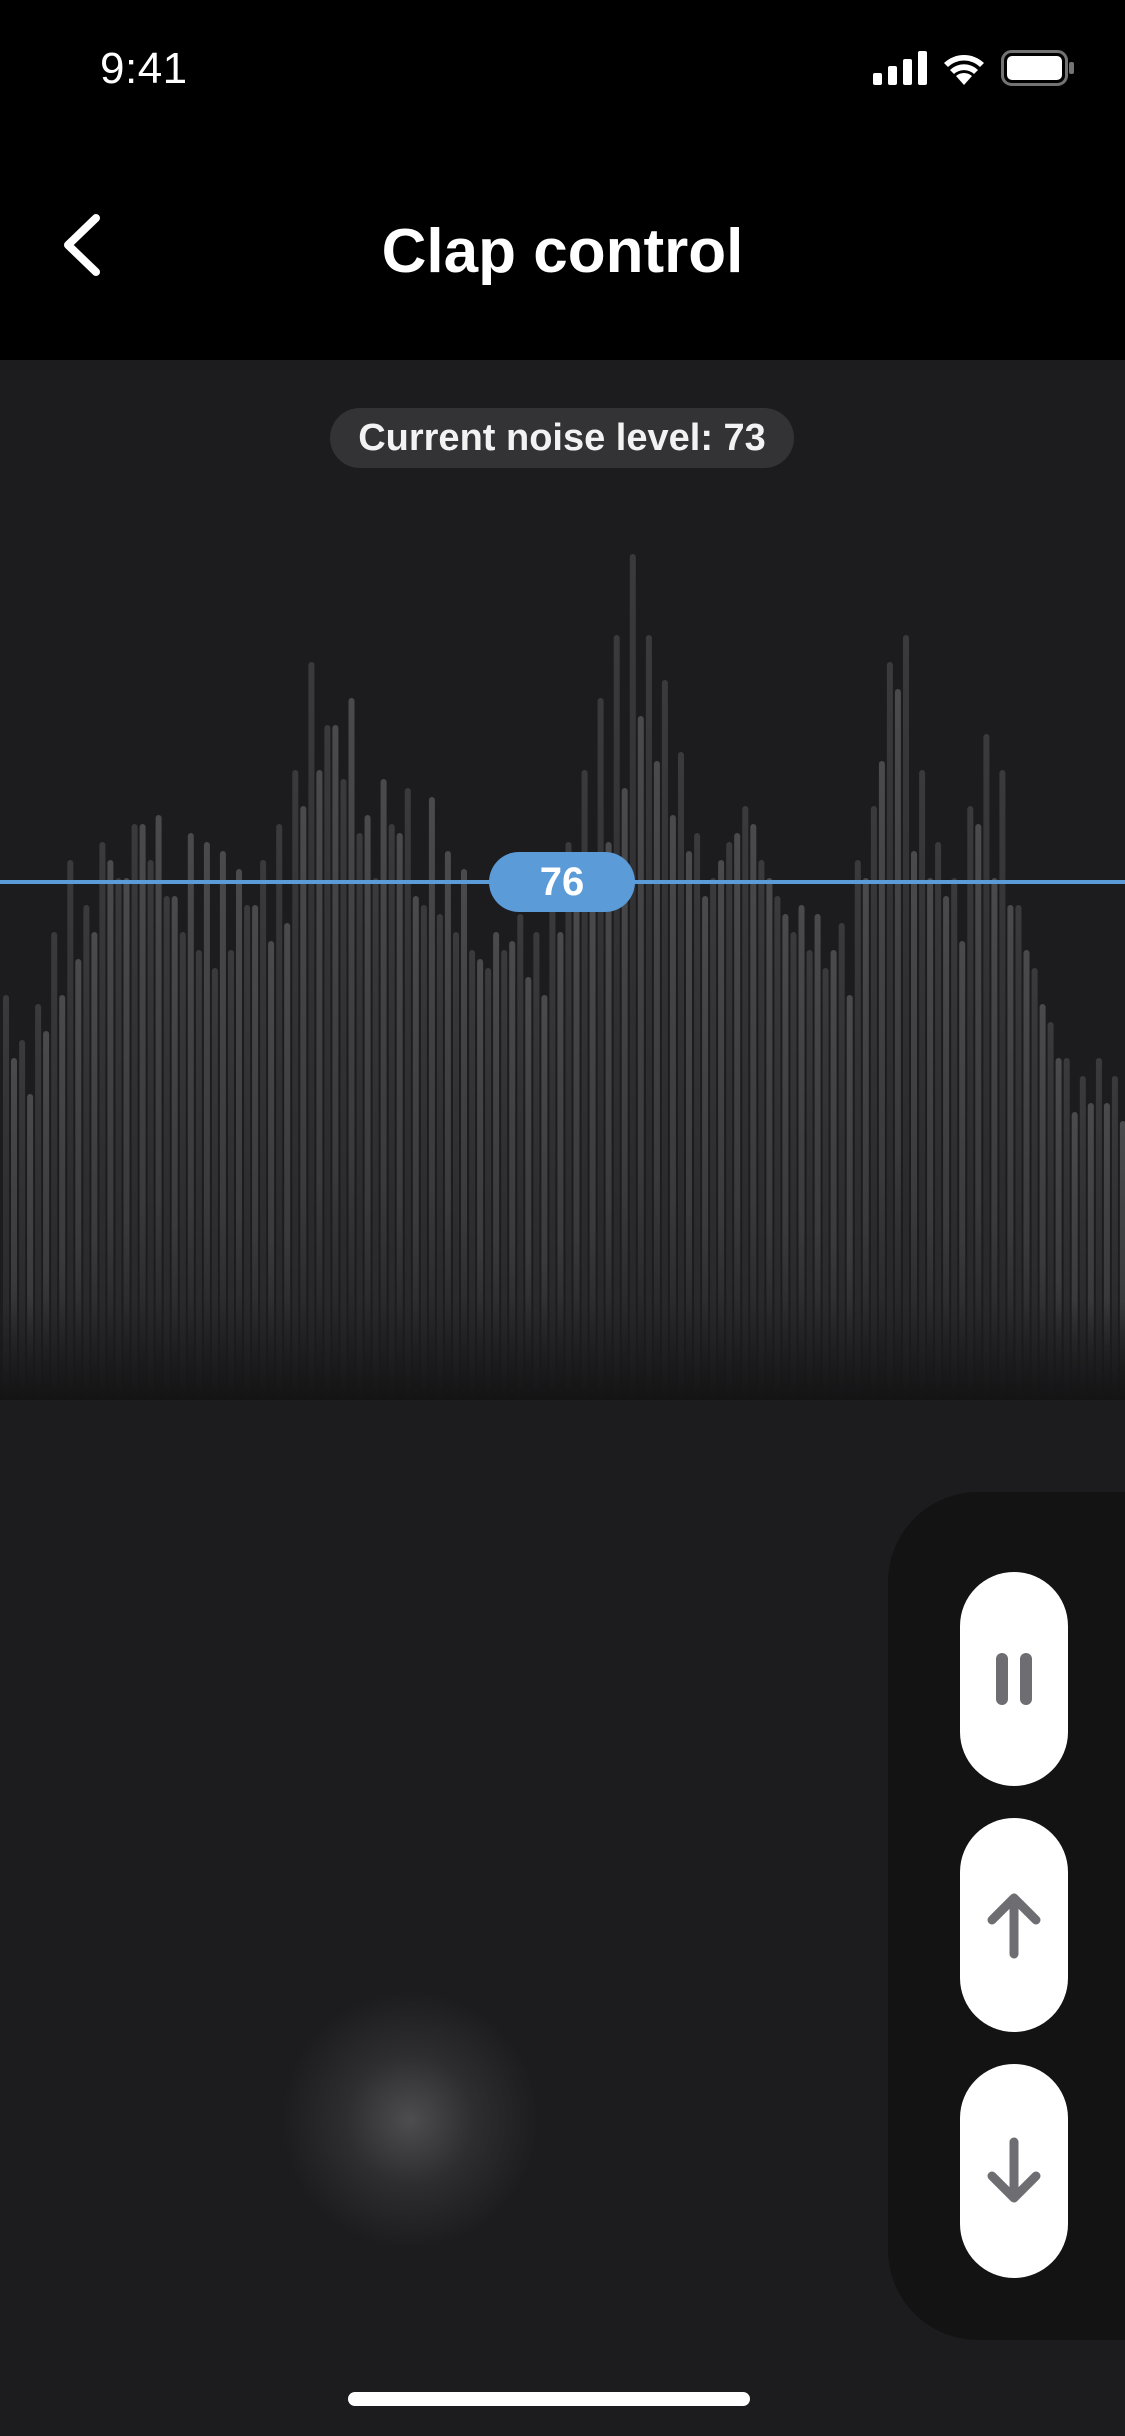 This screenshot has height=2436, width=1125. Describe the element at coordinates (144, 68) in the screenshot. I see `status-time: 9:41` at that location.